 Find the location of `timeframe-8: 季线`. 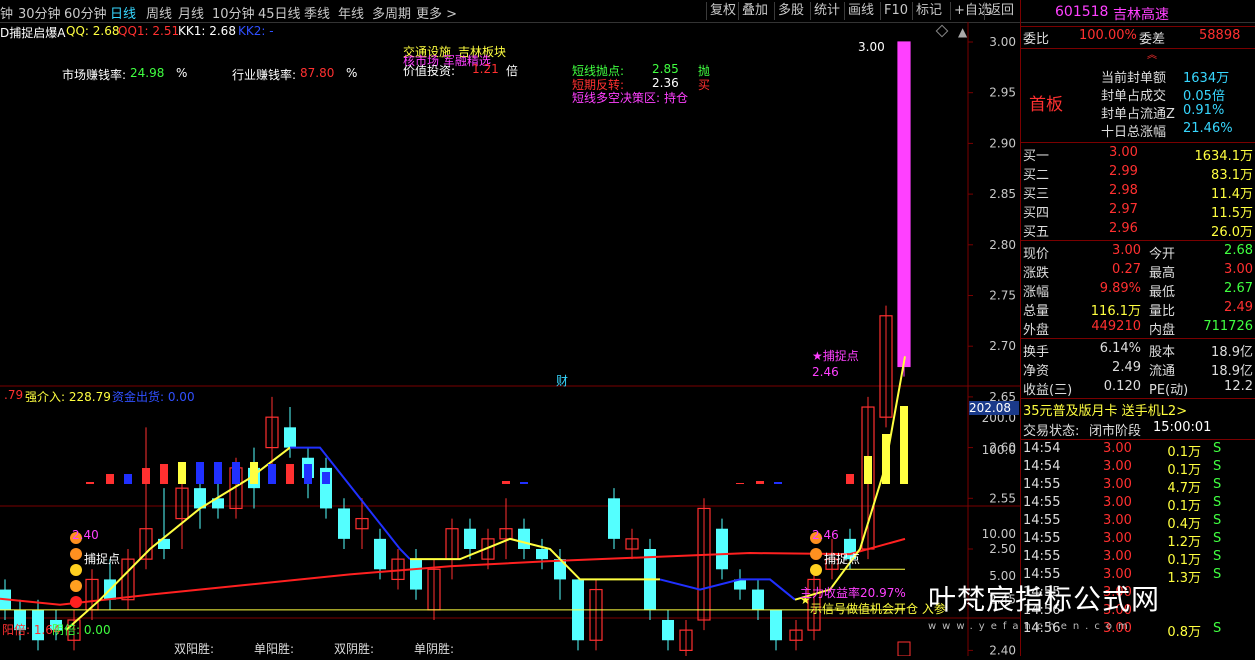

timeframe-8: 季线 is located at coordinates (317, 12).